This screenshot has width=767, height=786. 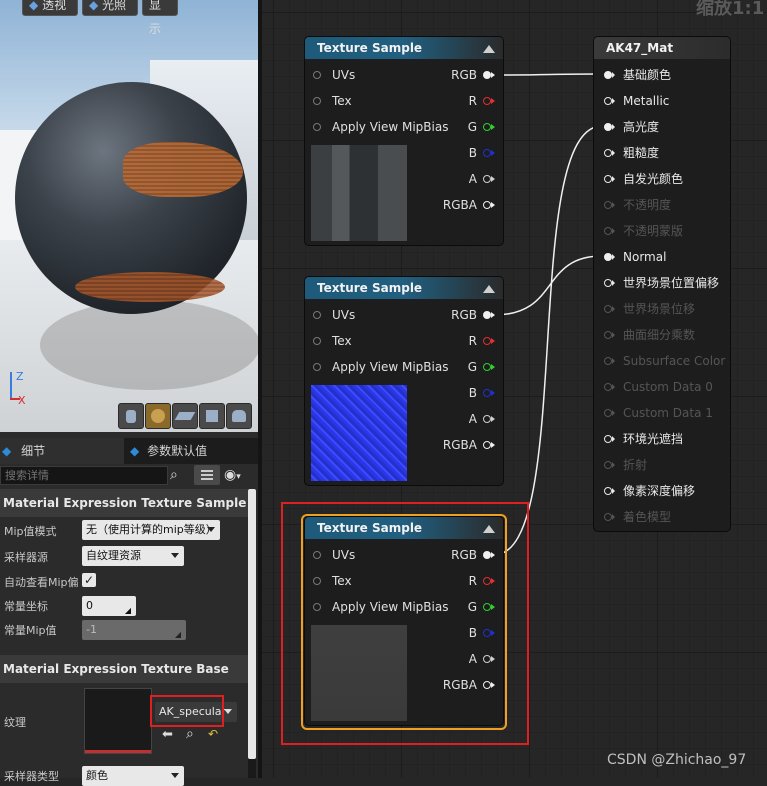 What do you see at coordinates (548, 340) in the screenshot?
I see `wire-rgb-to-specular` at bounding box center [548, 340].